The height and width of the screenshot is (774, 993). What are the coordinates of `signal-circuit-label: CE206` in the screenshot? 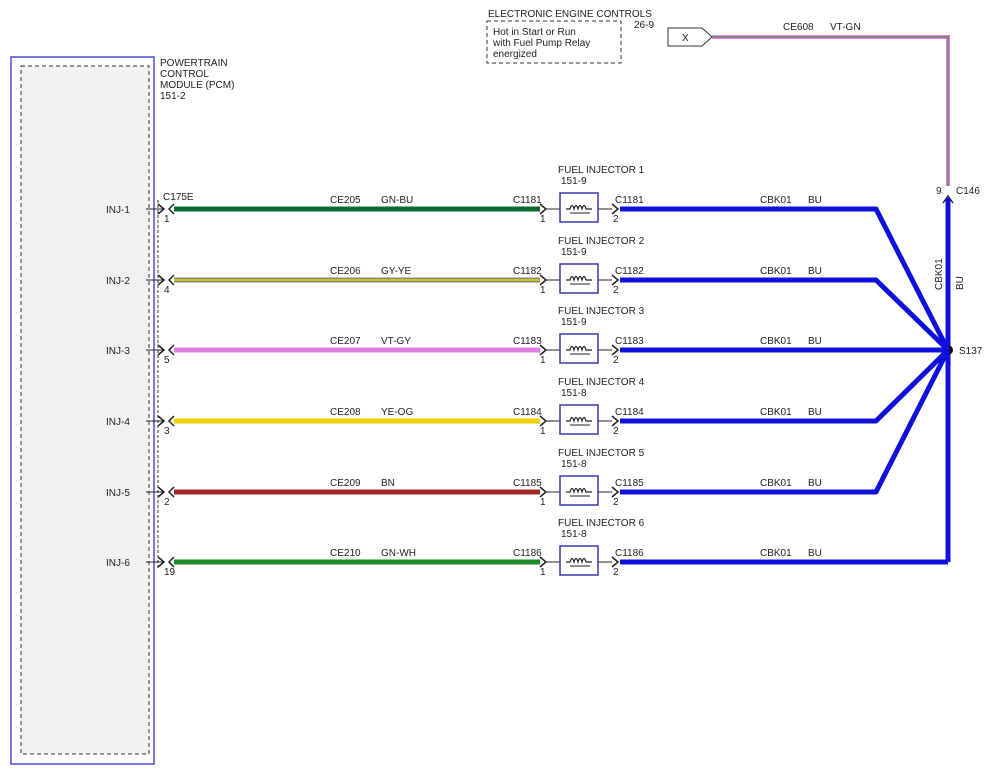 It's located at (345, 271).